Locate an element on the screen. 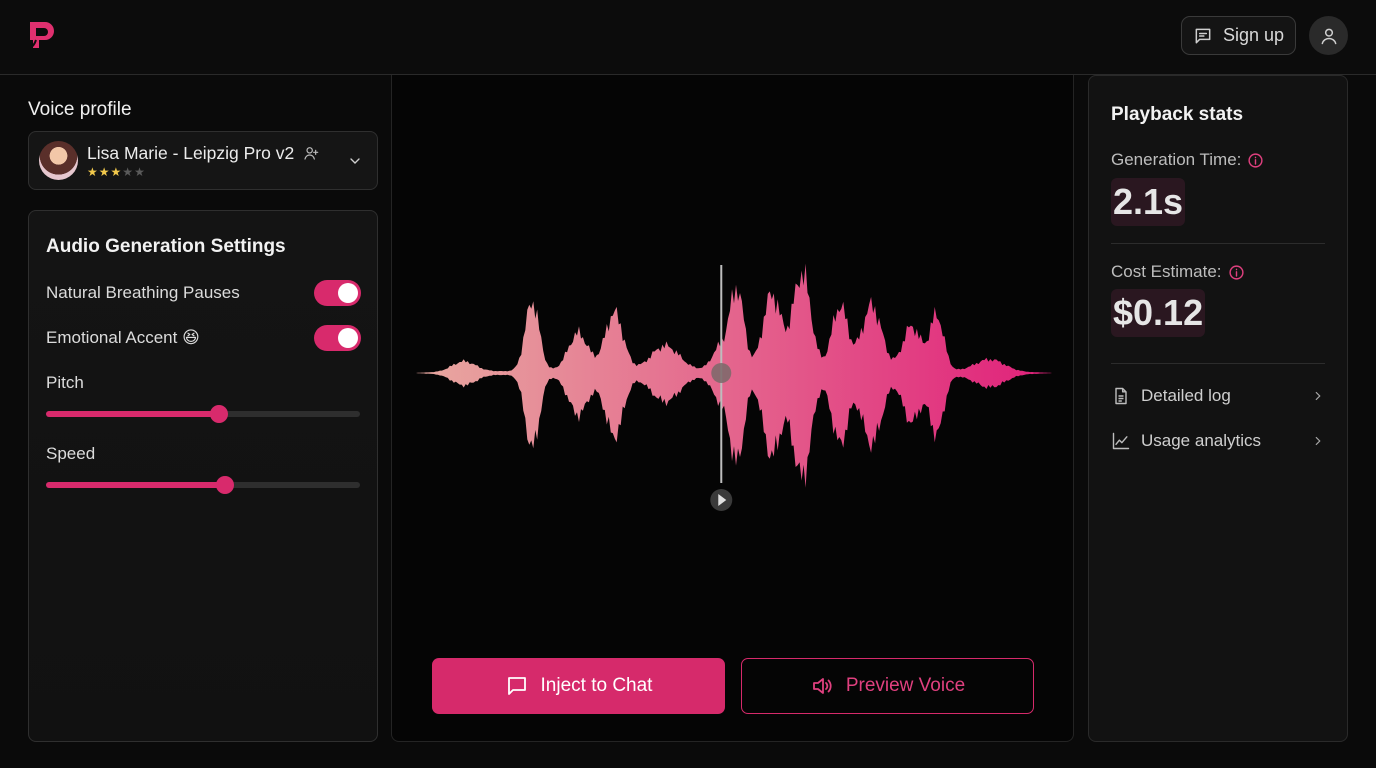  playback-stats-title: Playback stats is located at coordinates (1177, 114).